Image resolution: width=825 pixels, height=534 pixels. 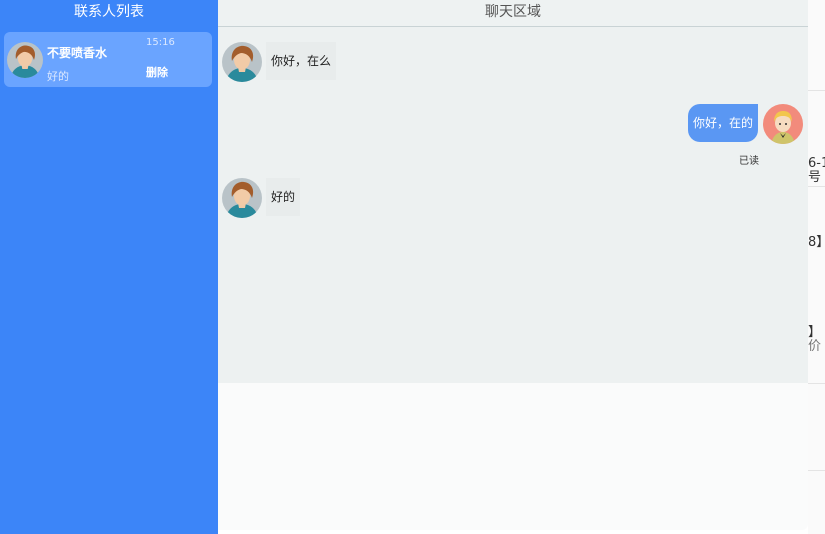 What do you see at coordinates (816, 163) in the screenshot?
I see `background-text: 6-1` at bounding box center [816, 163].